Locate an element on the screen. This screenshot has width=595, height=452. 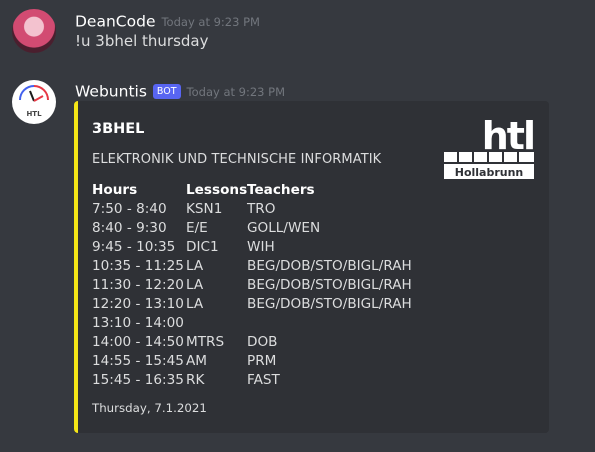
field-value: GOLL/WEN is located at coordinates (284, 228).